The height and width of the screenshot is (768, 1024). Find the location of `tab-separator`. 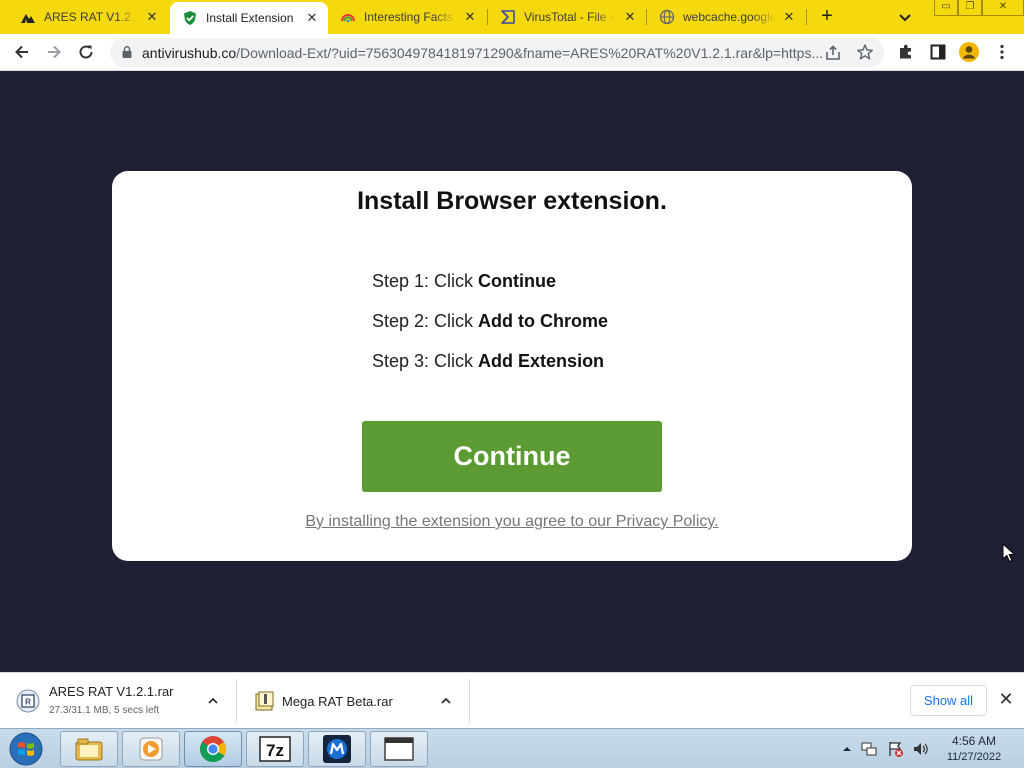

tab-separator is located at coordinates (806, 17).